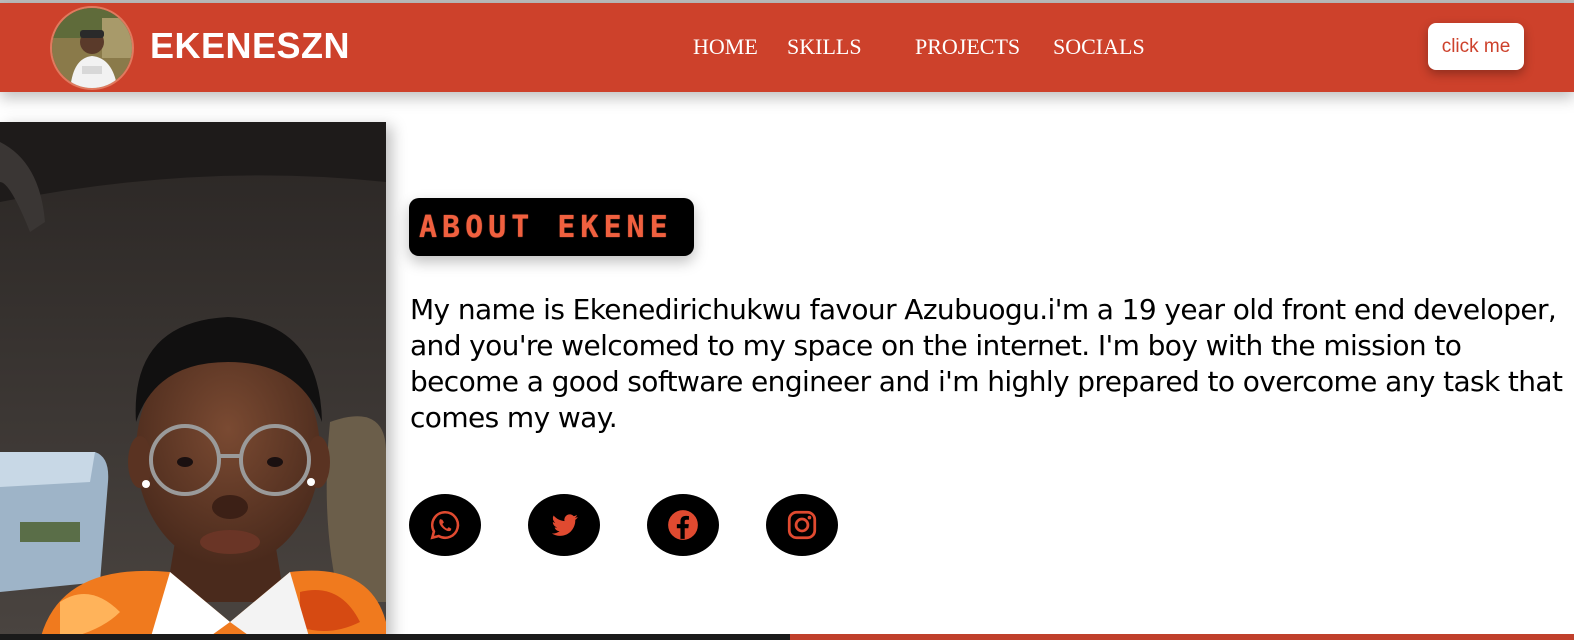 The height and width of the screenshot is (640, 1574). I want to click on nav-skills: SKILLS, so click(824, 47).